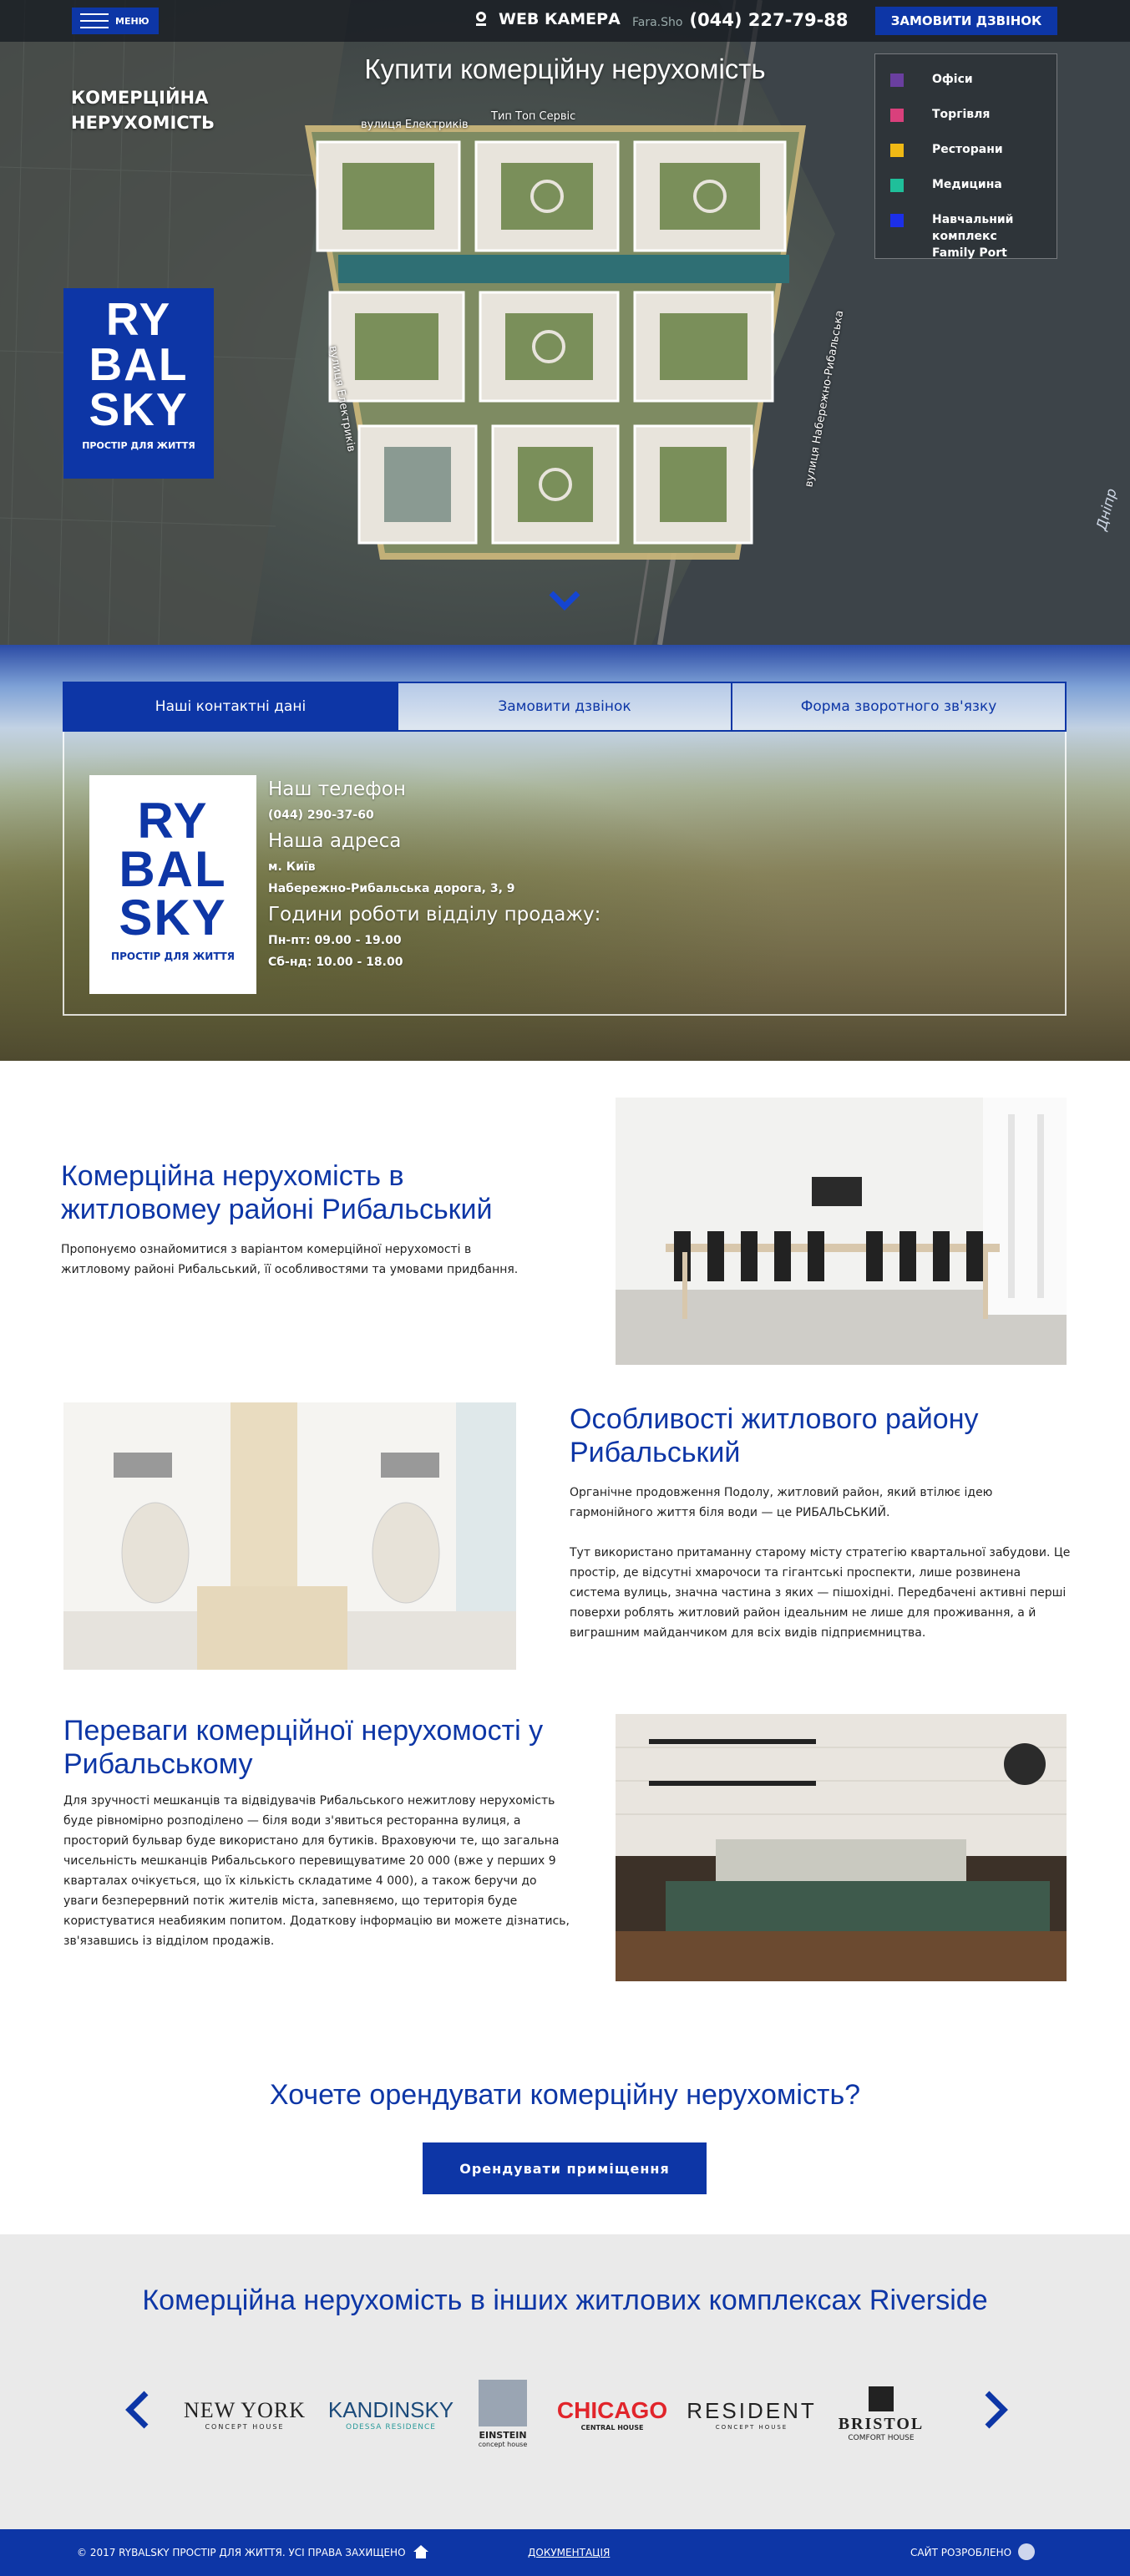  Describe the element at coordinates (140, 98) in the screenshot. I see `hero-subtitle-line1: КОМЕРЦІЙНА` at that location.